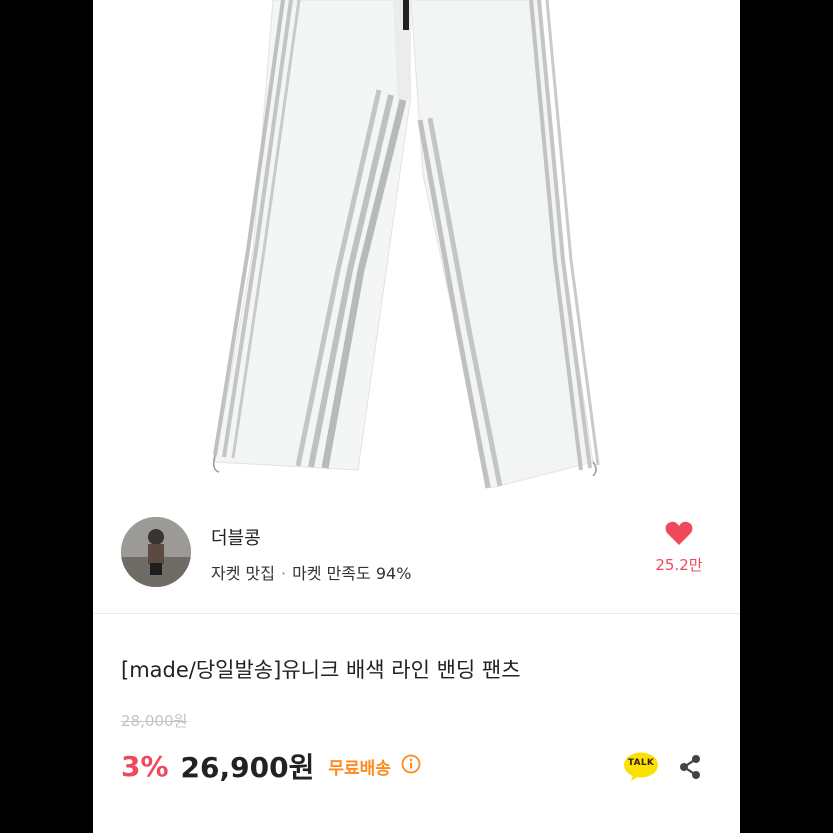 This screenshot has height=833, width=833. I want to click on product-title: [made/당일발송]유니크 배색 라인 밴딩 팬츠, so click(321, 670).